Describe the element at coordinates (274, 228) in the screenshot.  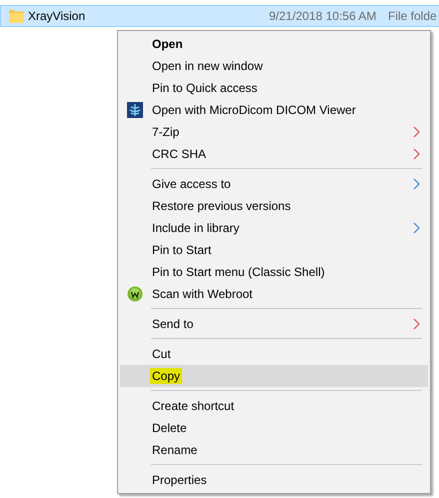
I see `menu-item: Include in library` at that location.